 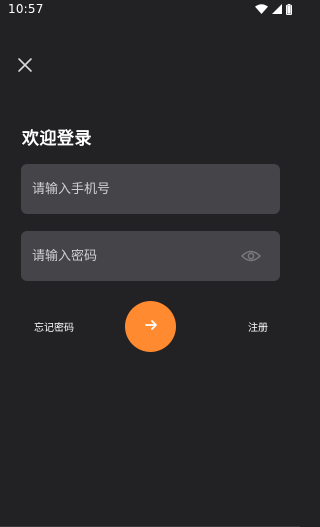 I want to click on close-icon, so click(x=25, y=67).